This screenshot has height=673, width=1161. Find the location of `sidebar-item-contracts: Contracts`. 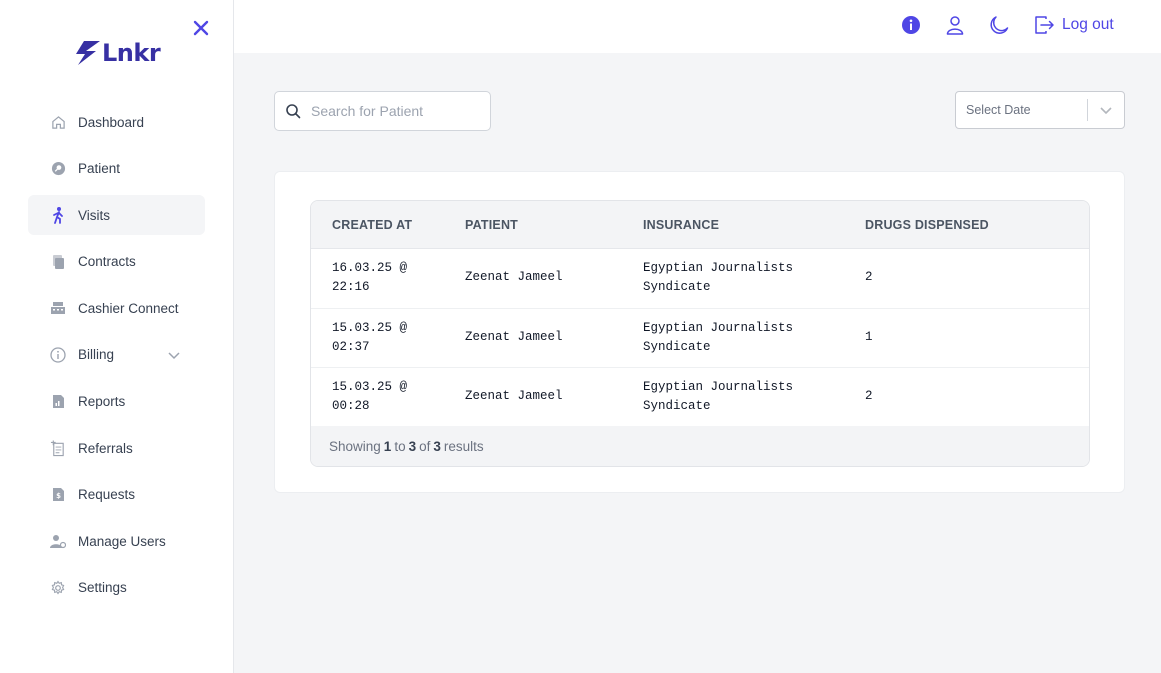

sidebar-item-contracts: Contracts is located at coordinates (116, 262).